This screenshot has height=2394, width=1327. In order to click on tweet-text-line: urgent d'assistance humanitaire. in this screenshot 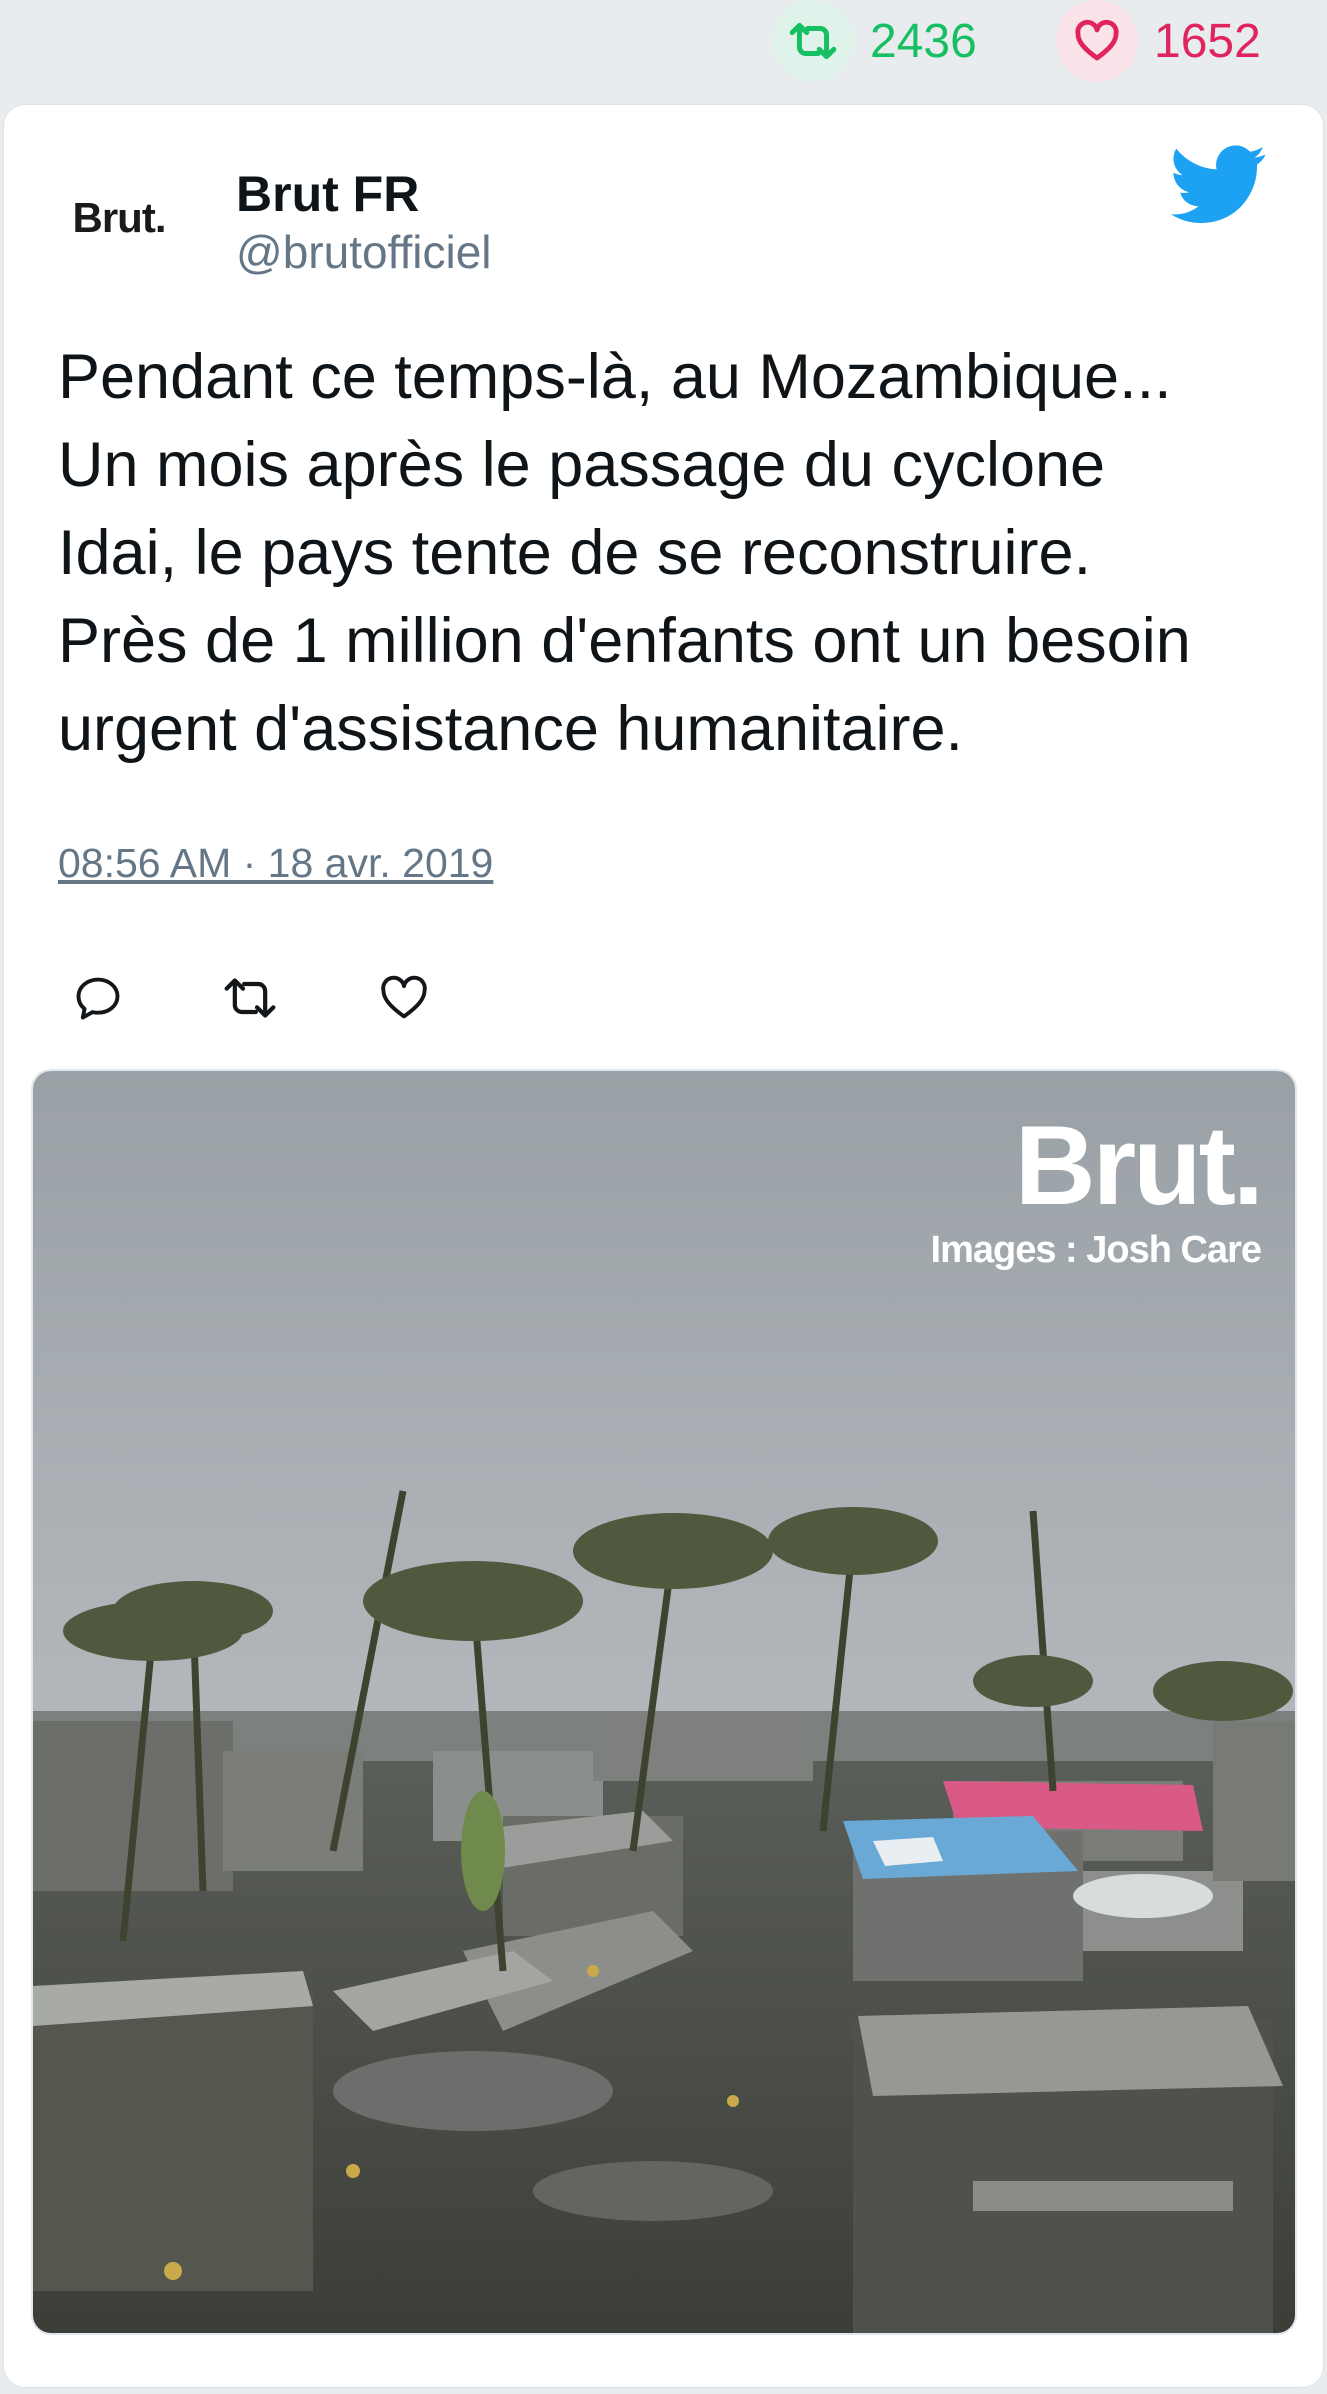, I will do `click(511, 729)`.